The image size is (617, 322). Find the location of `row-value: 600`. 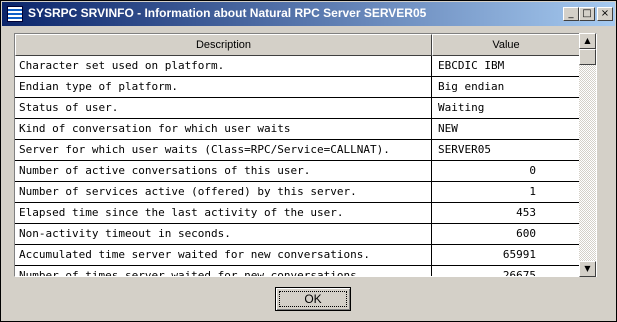

row-value: 600 is located at coordinates (526, 233).